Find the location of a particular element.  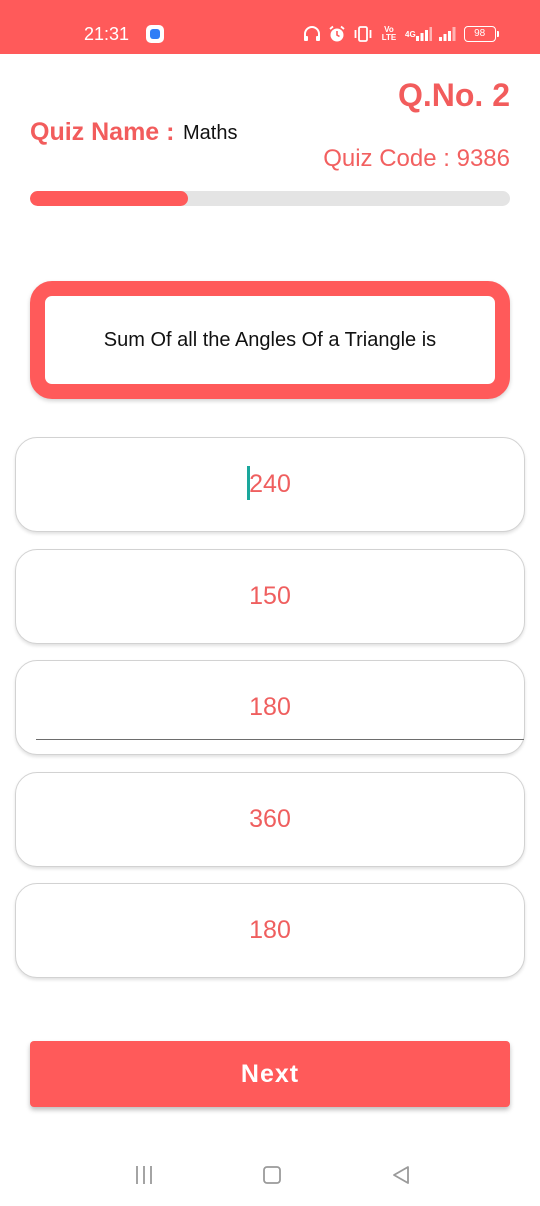

quiz-name-label: Quiz Name : is located at coordinates (102, 132).